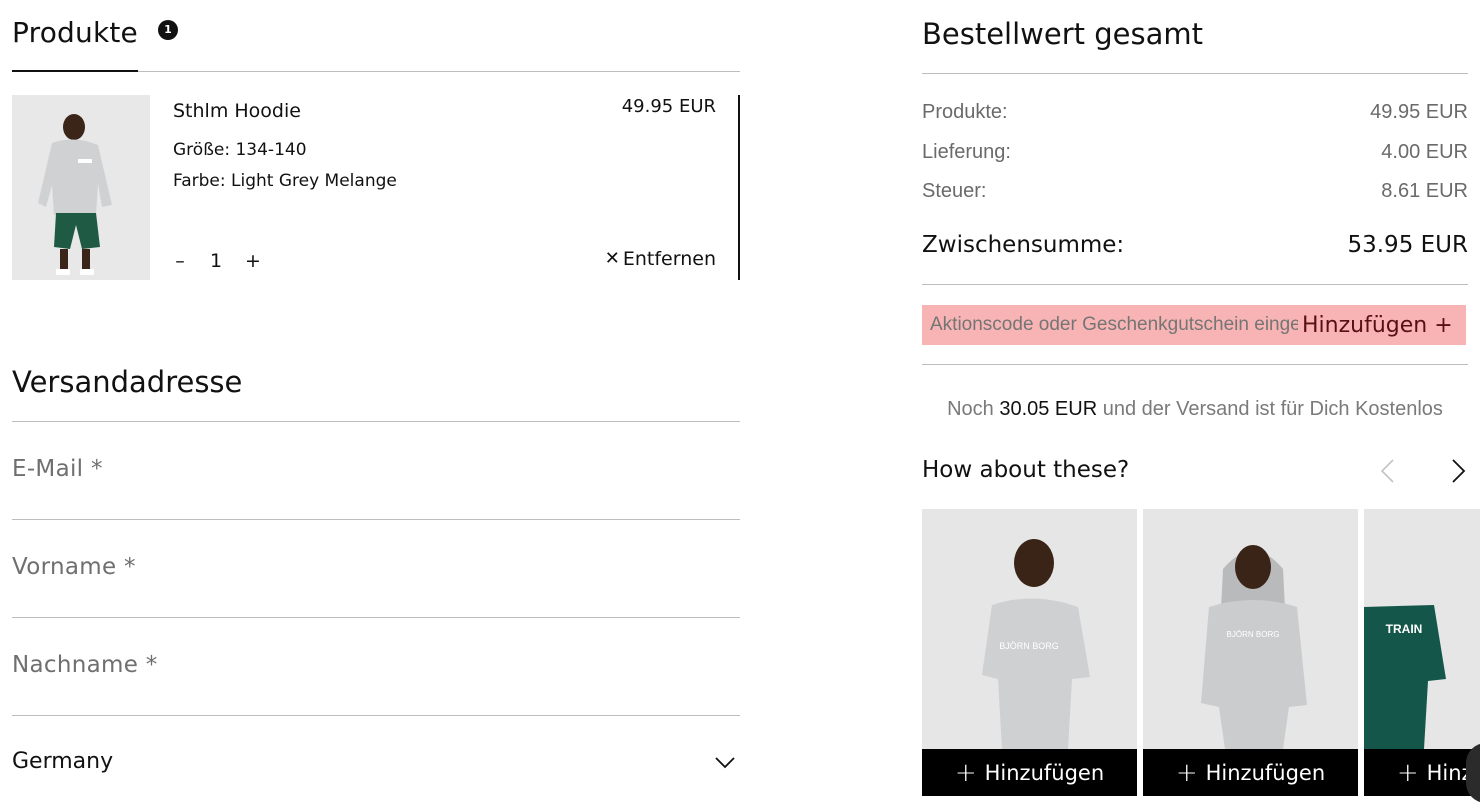  What do you see at coordinates (75, 32) in the screenshot?
I see `products-title: Produkte` at bounding box center [75, 32].